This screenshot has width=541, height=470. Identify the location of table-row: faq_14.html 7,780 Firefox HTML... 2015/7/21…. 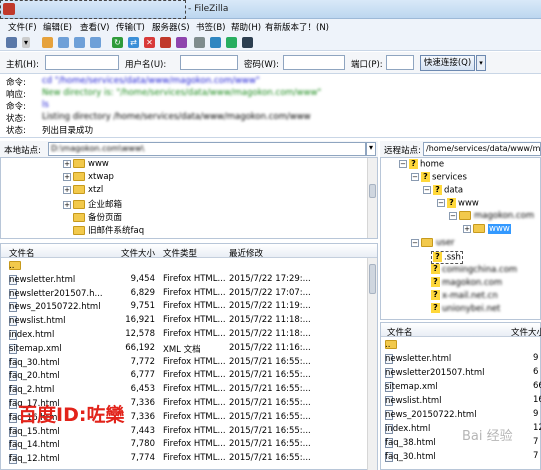
(189, 444).